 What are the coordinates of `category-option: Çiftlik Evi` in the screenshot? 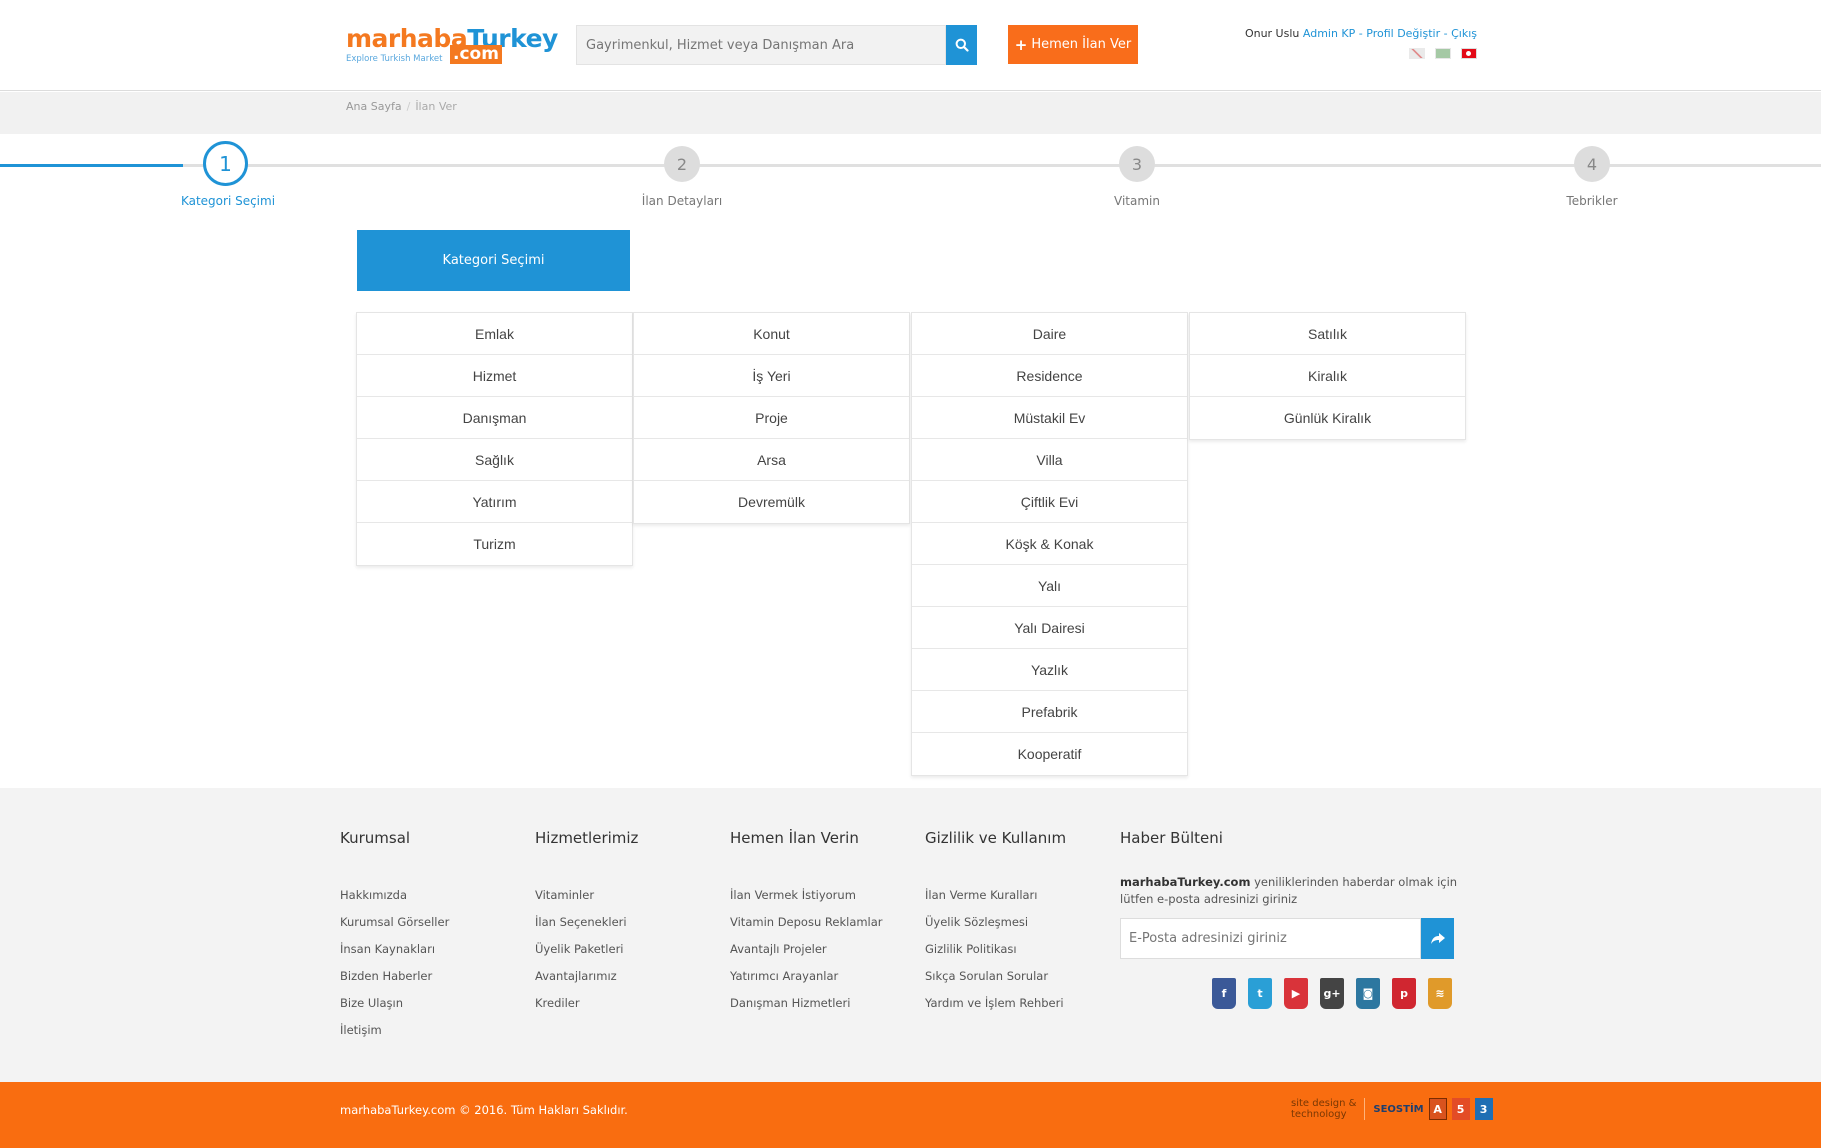 It's located at (1049, 502).